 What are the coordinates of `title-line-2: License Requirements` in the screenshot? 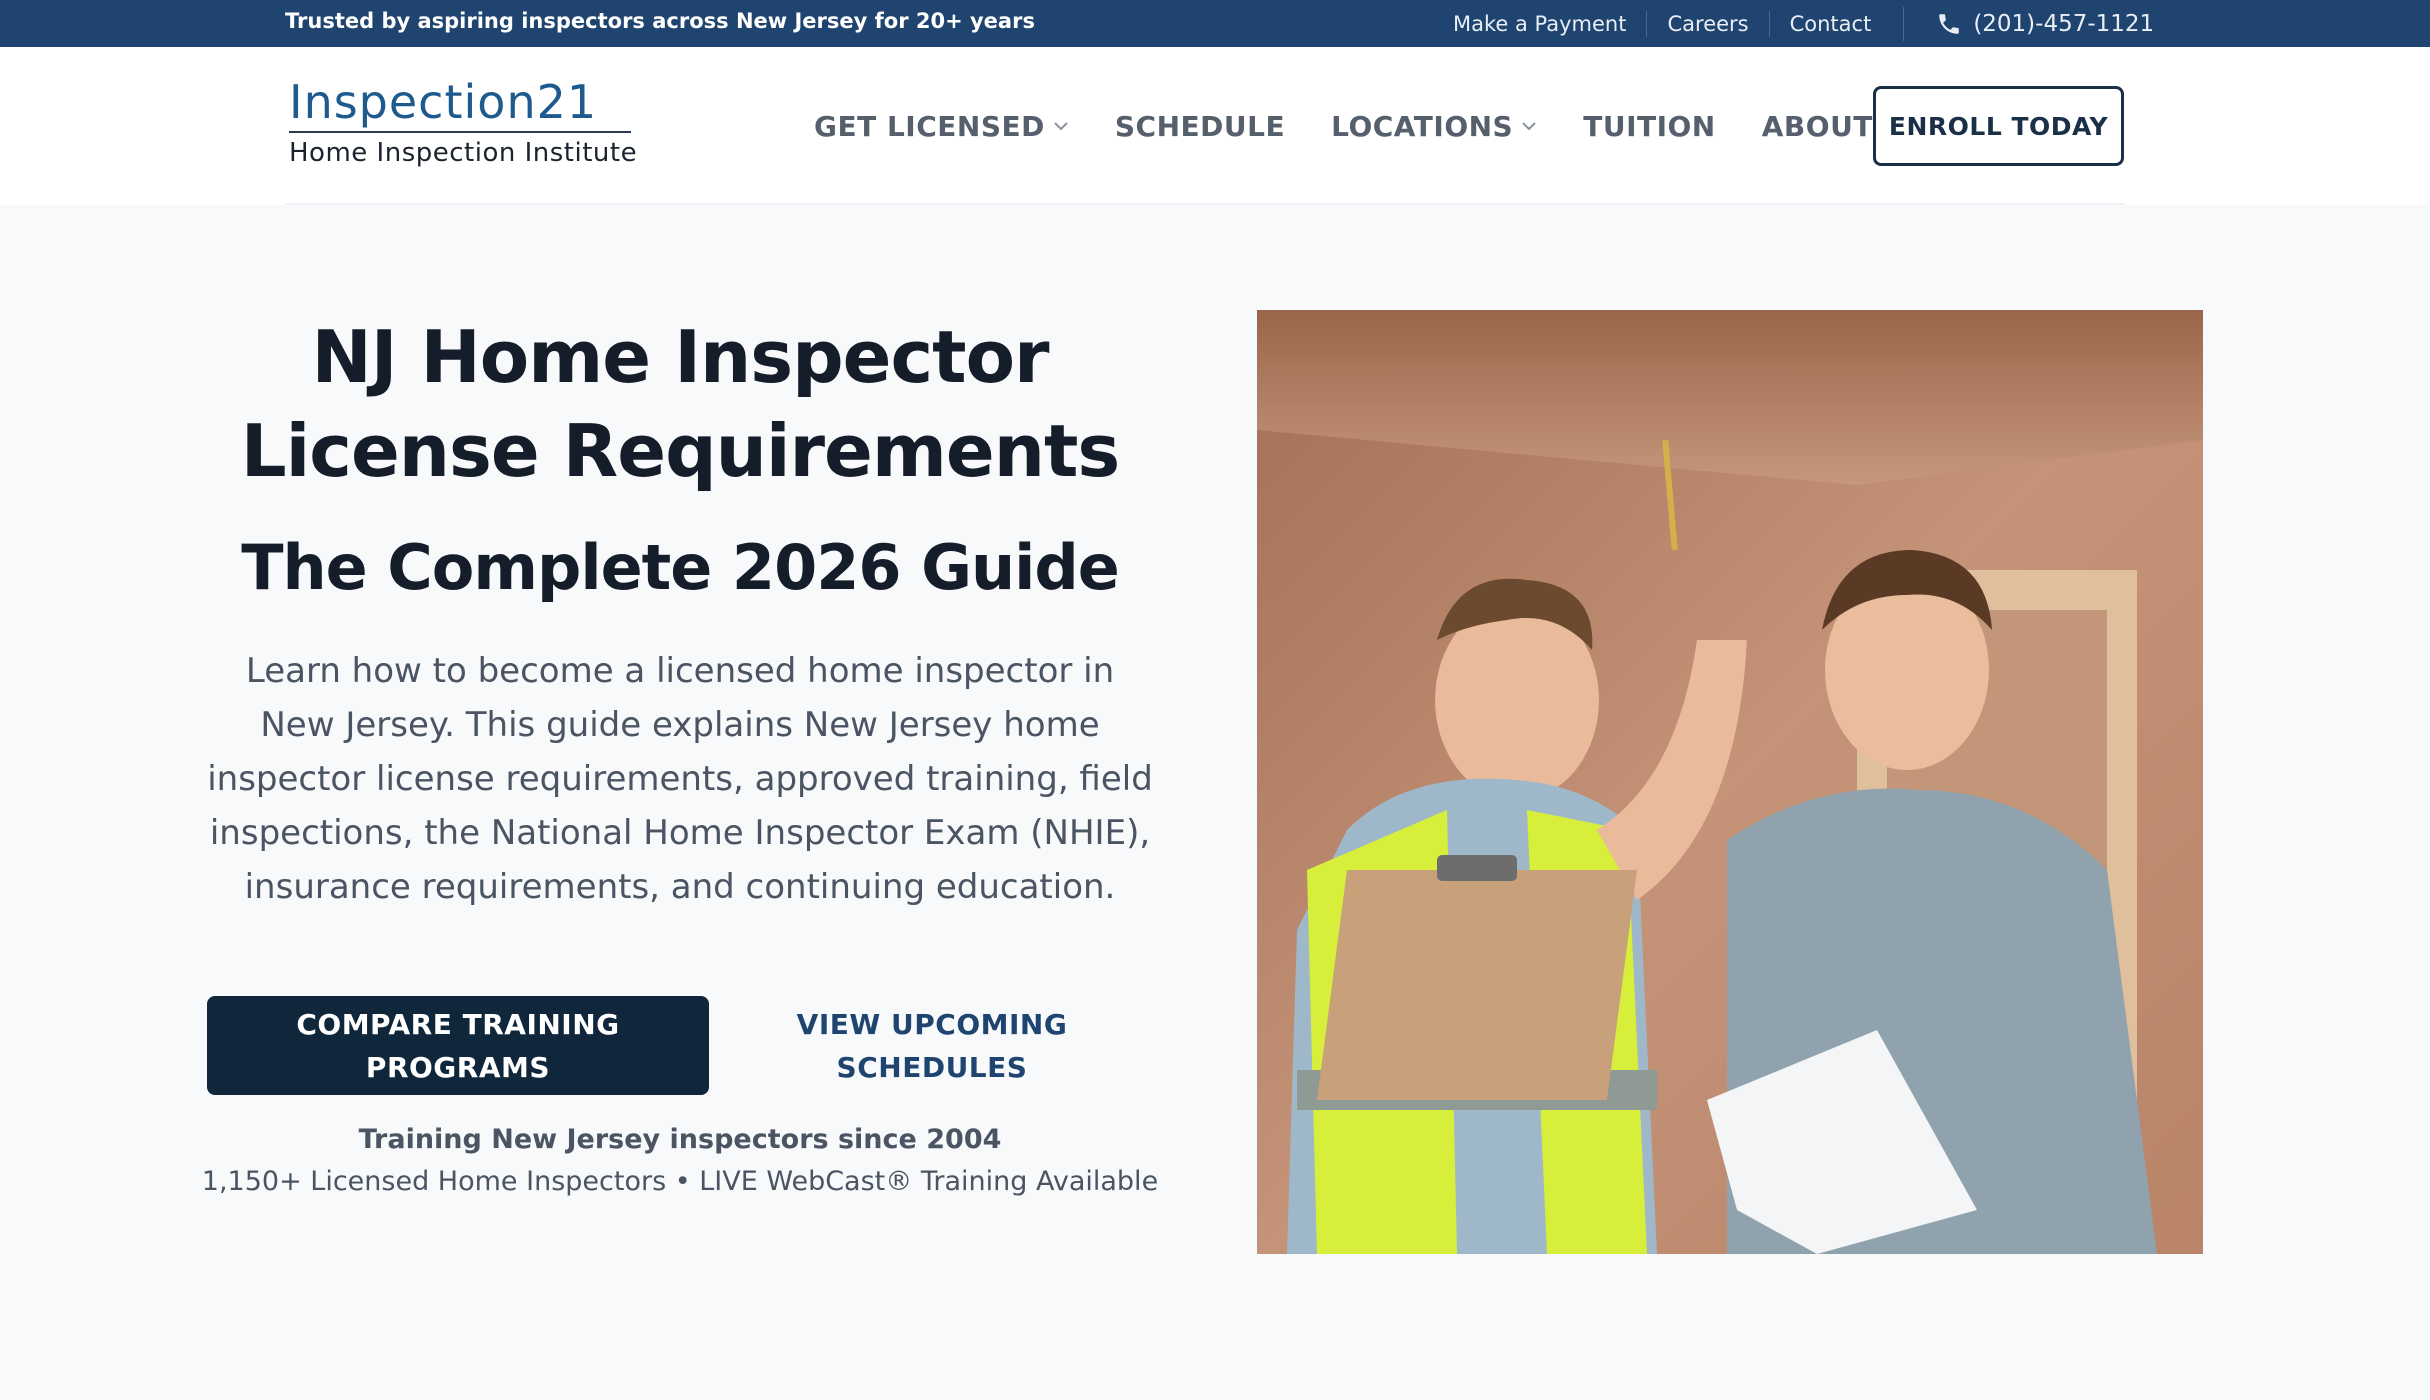 It's located at (680, 451).